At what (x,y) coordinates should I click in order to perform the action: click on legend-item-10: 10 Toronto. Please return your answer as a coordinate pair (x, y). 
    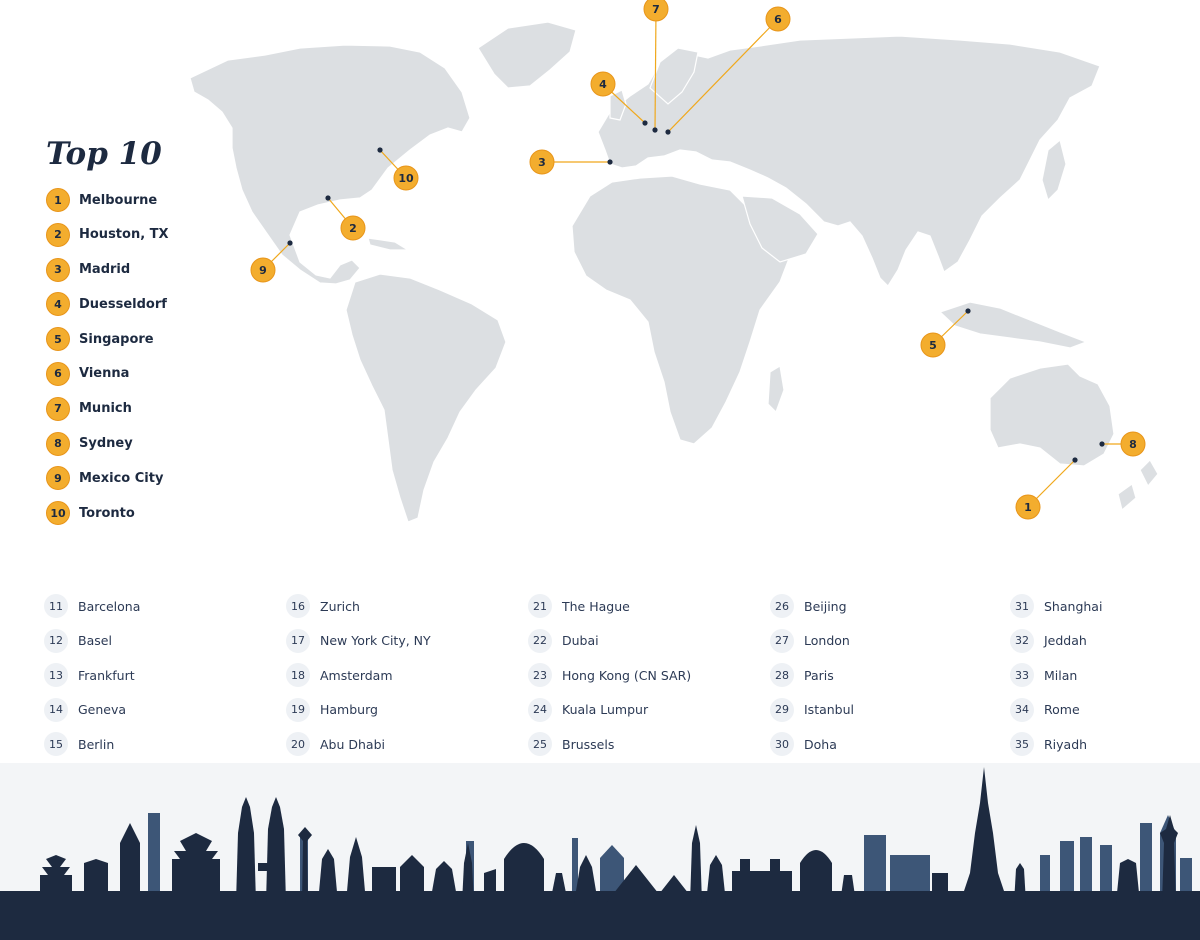
    Looking at the image, I should click on (107, 513).